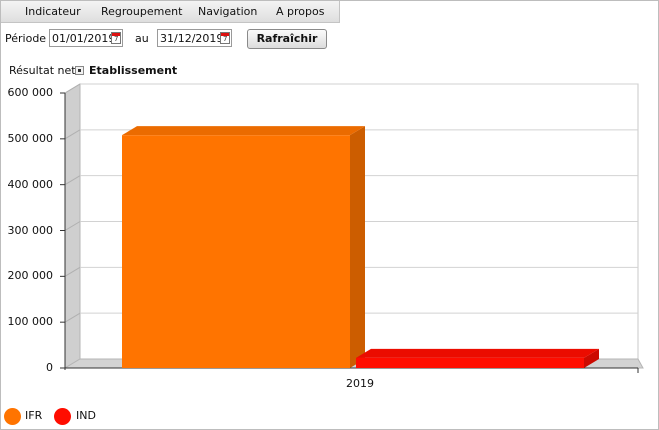 This screenshot has width=659, height=430. I want to click on y-tick-label: 200 000, so click(30, 276).